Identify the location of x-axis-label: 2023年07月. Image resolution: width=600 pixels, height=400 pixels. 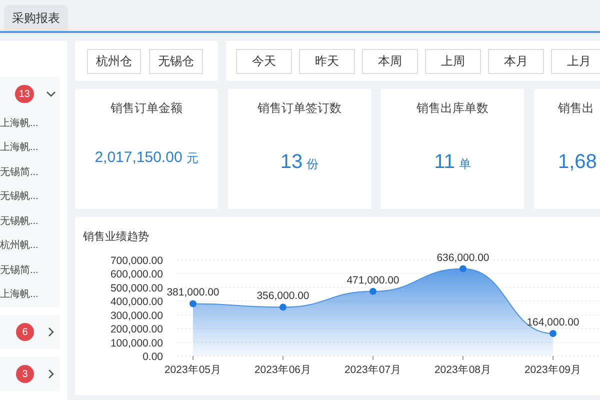
(373, 370).